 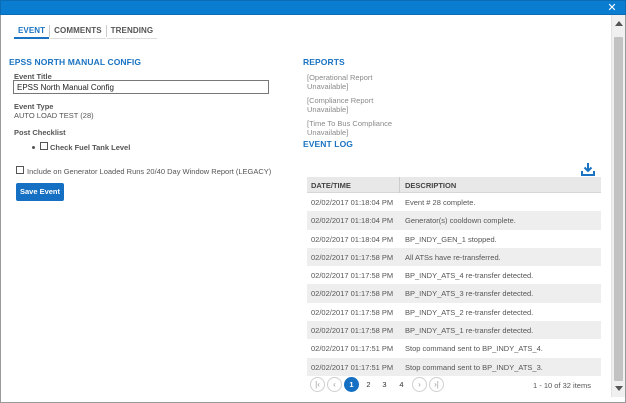 I want to click on reports-section-title: REPORTS, so click(x=324, y=62).